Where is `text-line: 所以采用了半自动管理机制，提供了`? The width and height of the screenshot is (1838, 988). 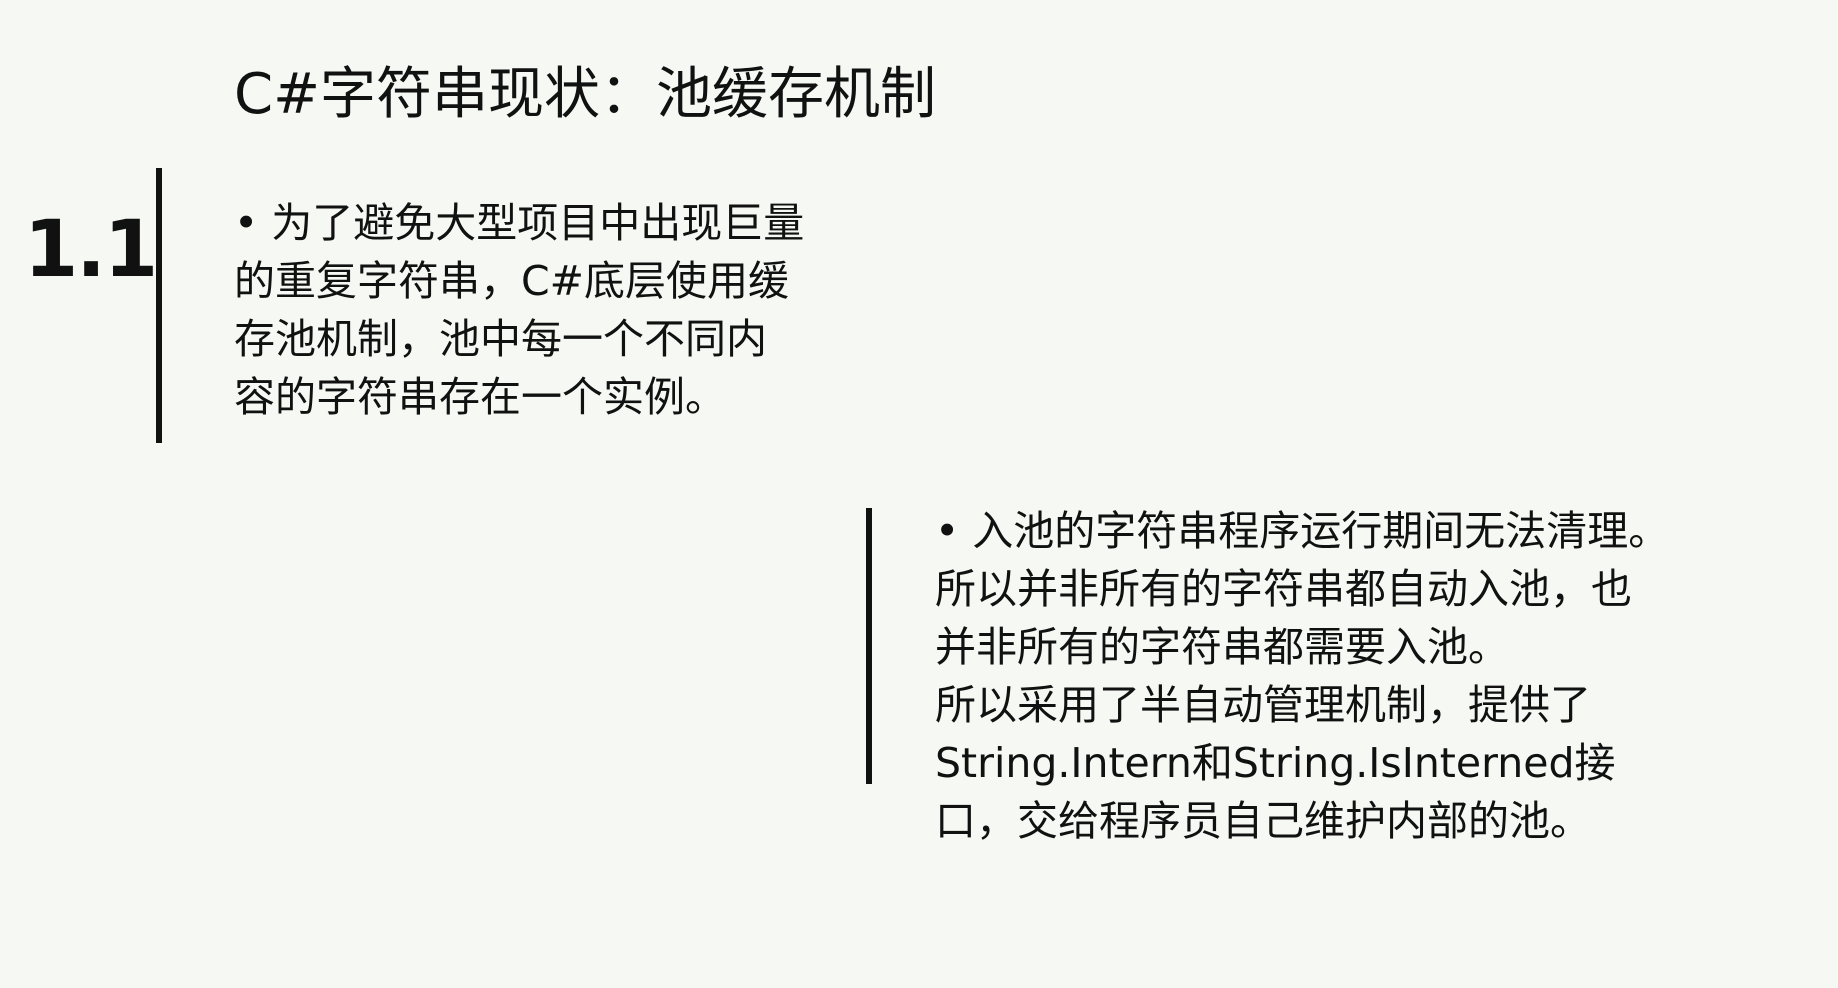
text-line: 所以采用了半自动管理机制，提供了 is located at coordinates (1263, 705).